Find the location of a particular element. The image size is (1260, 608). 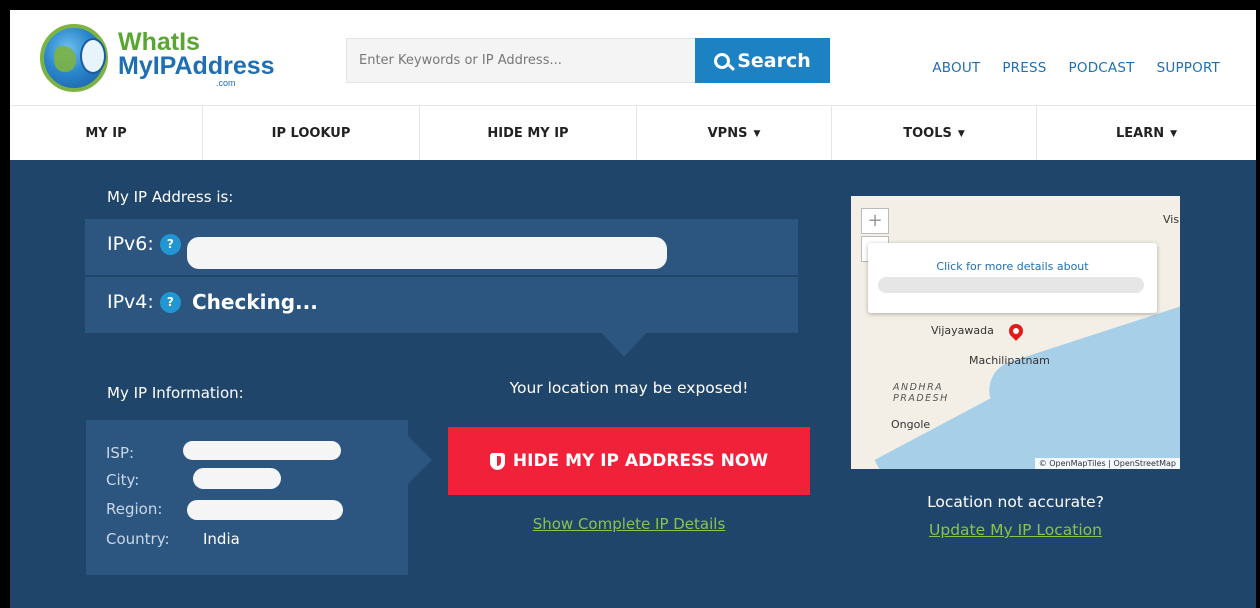

shield-icon is located at coordinates (497, 461).